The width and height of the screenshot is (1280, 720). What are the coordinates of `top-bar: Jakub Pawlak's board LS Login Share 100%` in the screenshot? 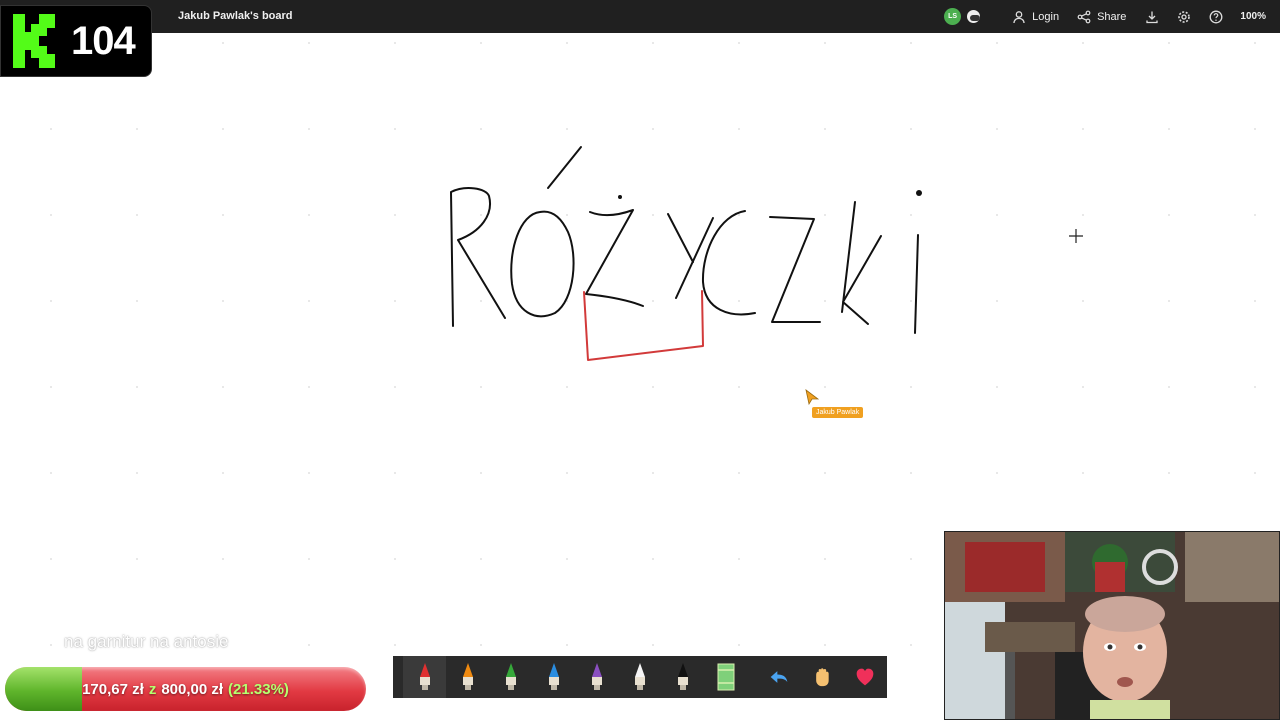 It's located at (640, 16).